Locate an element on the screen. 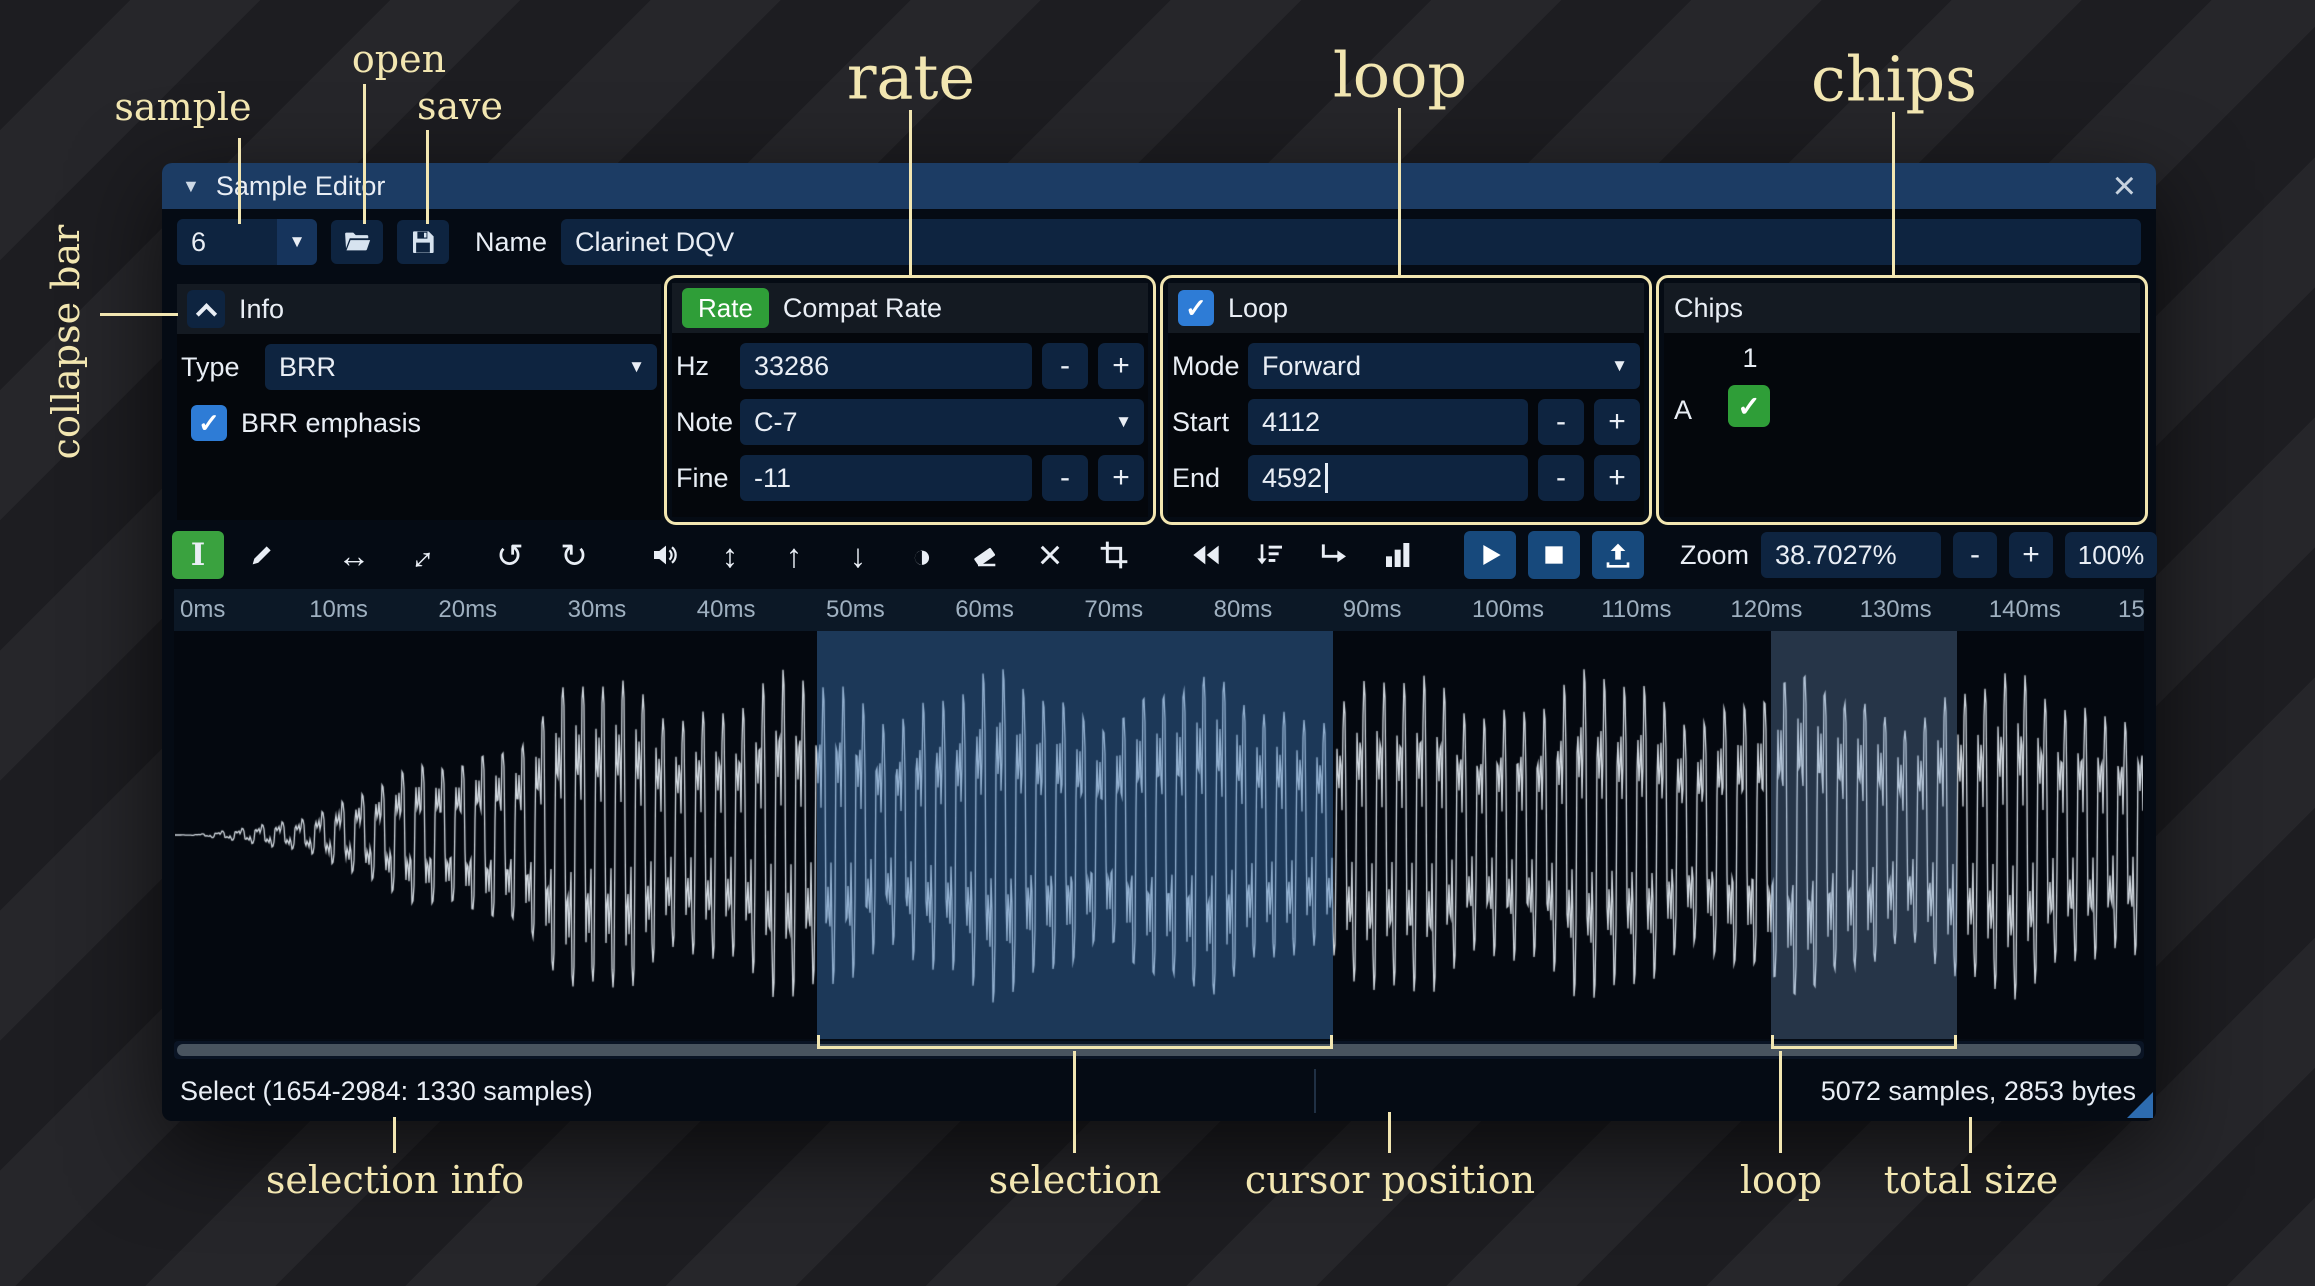  annotation-line-chips is located at coordinates (1893, 194).